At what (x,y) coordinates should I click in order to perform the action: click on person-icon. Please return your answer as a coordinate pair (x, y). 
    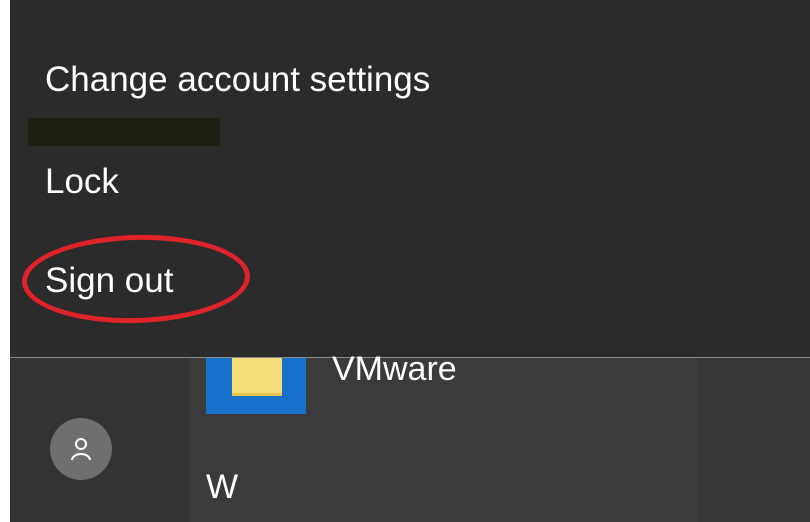
    Looking at the image, I should click on (81, 449).